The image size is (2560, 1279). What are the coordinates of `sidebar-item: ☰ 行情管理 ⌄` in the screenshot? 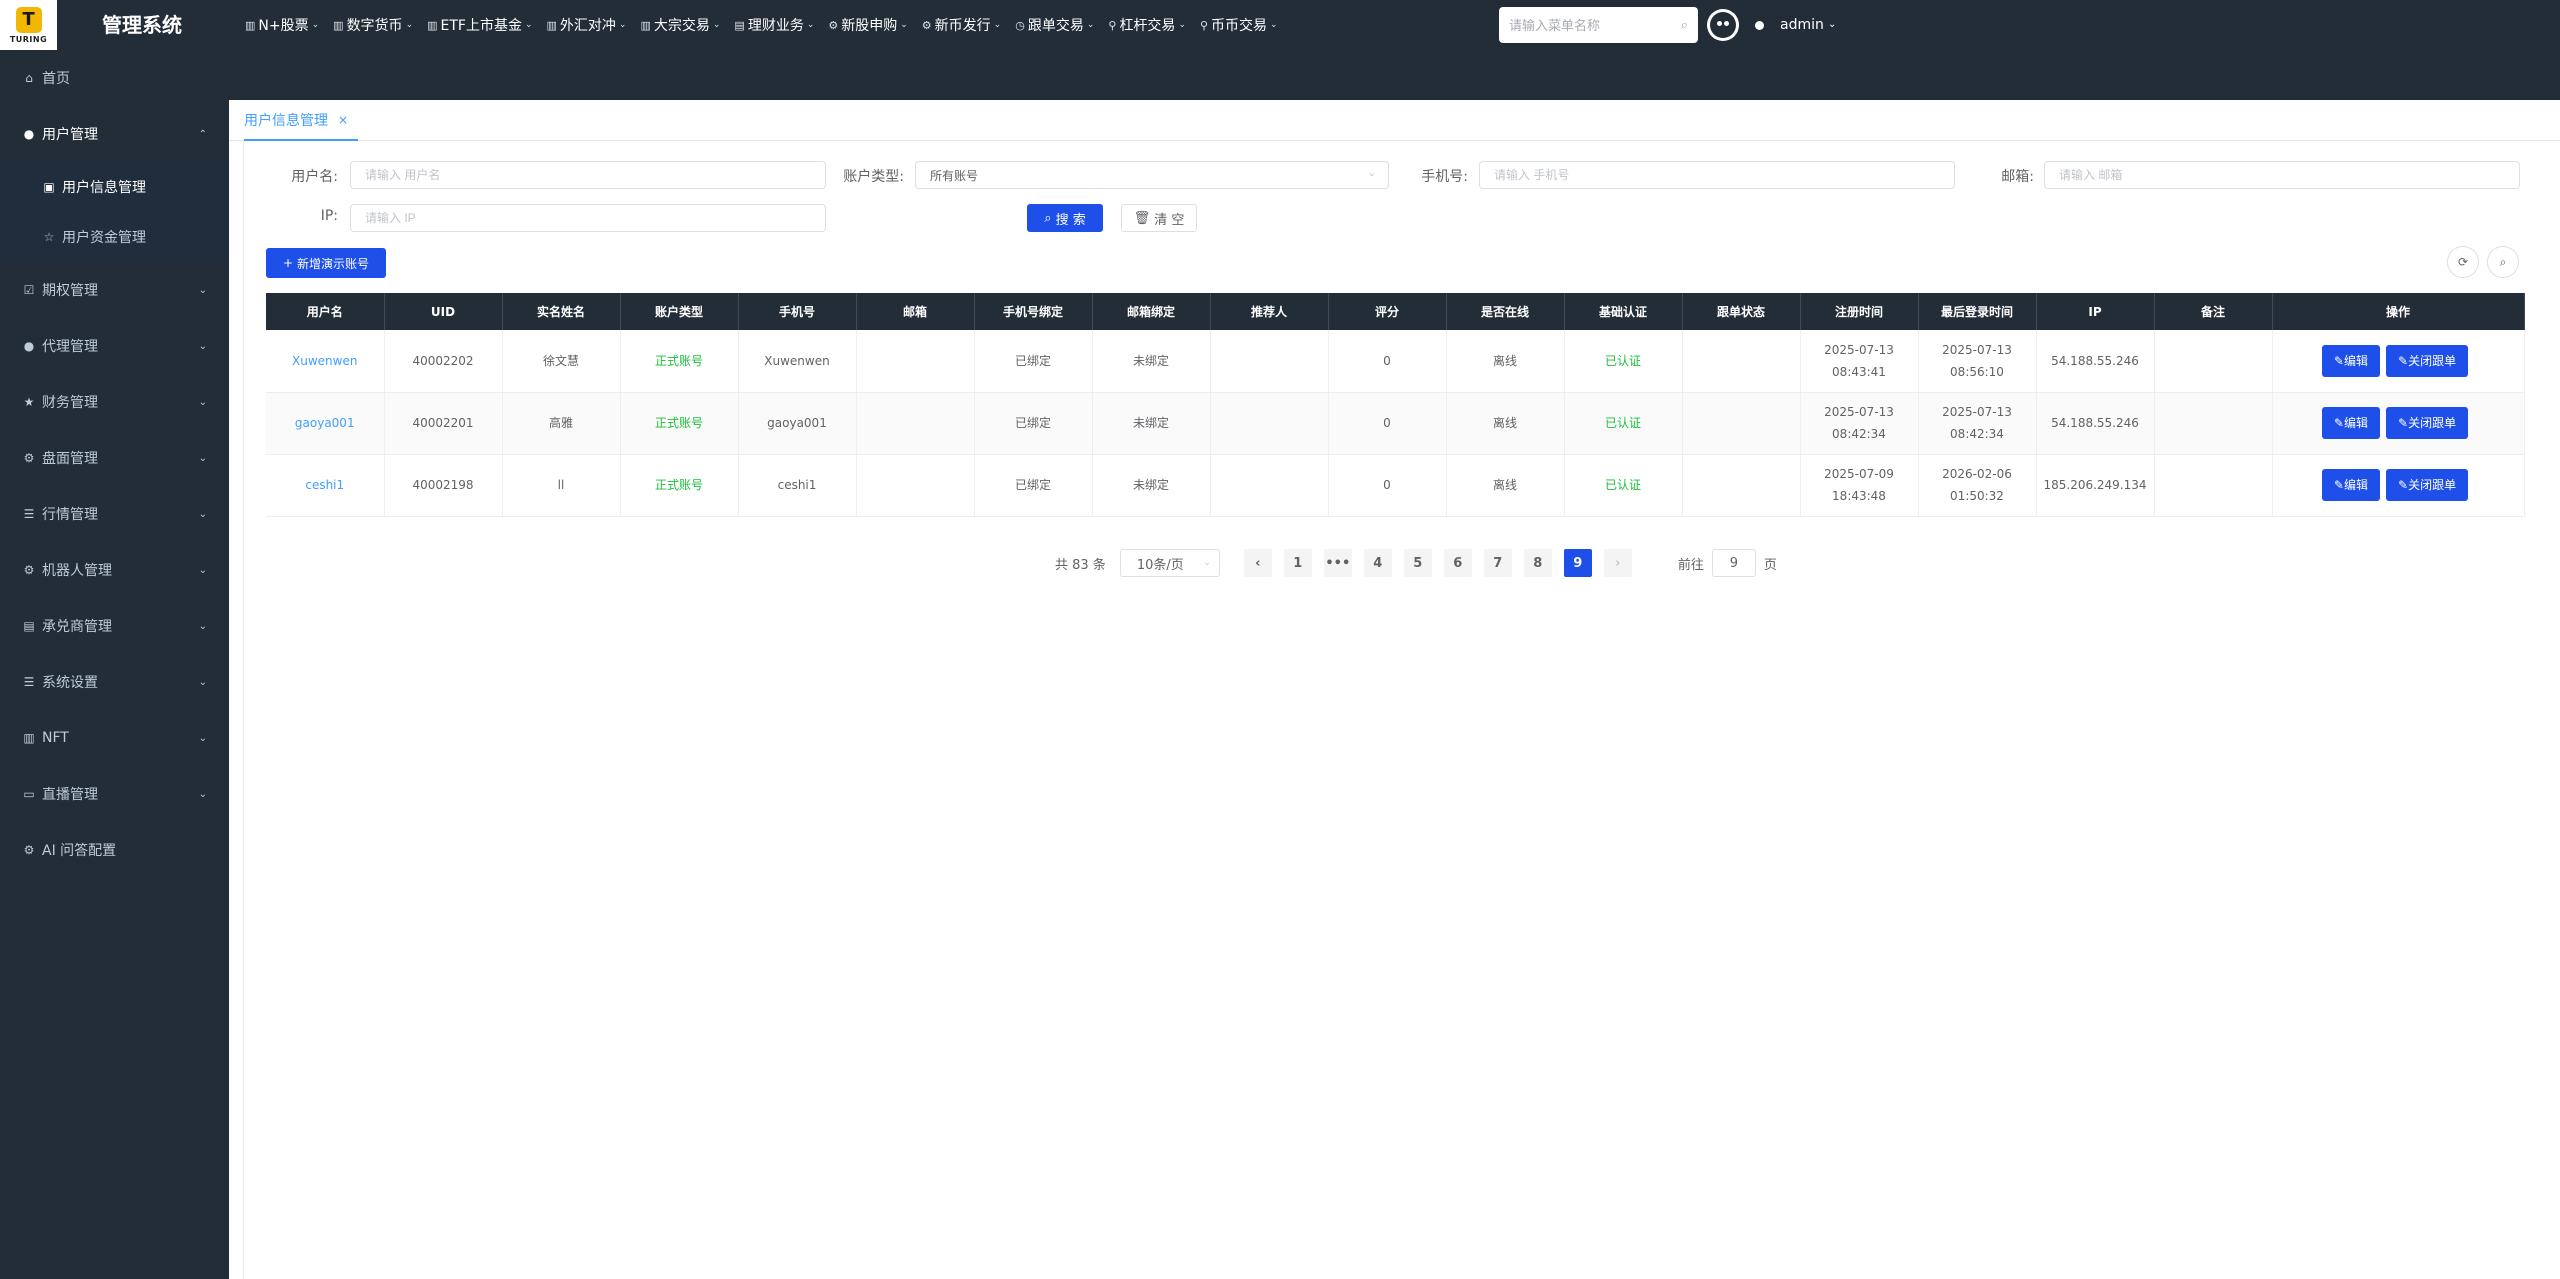 It's located at (114, 514).